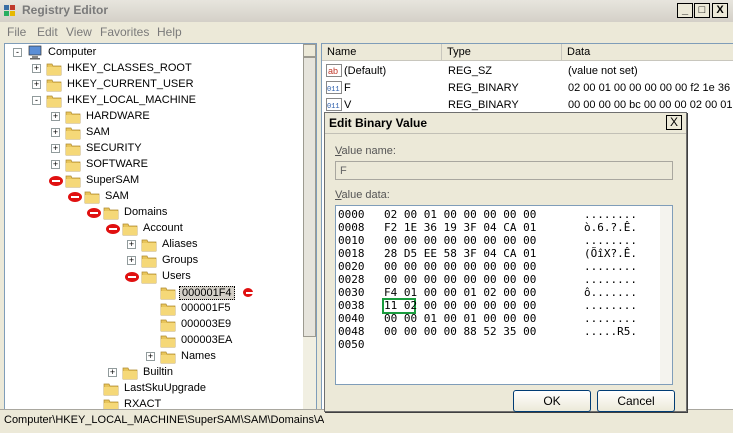 This screenshot has width=733, height=433. I want to click on tree-item: 000003E9, so click(152, 325).